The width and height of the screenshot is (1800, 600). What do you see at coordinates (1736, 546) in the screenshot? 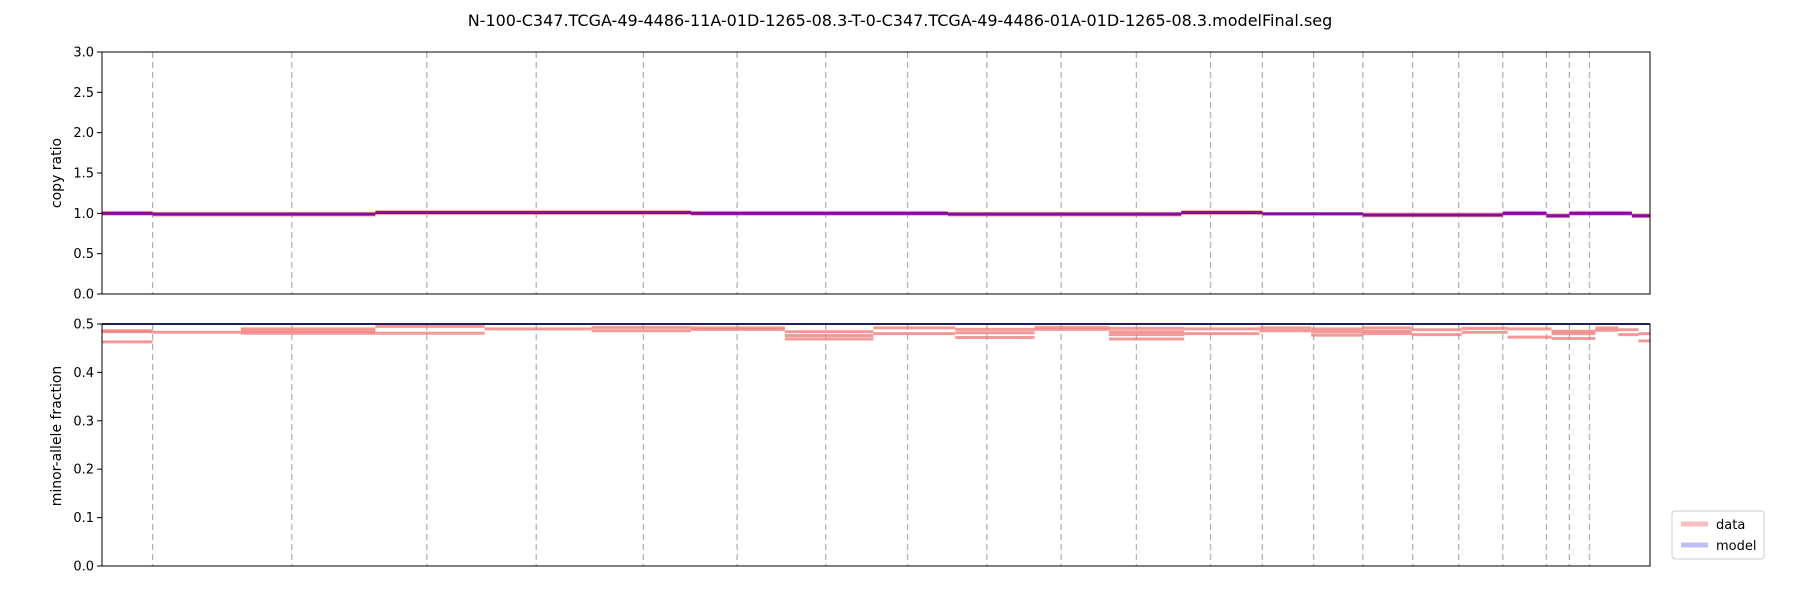
I see `legend-label-model: model` at bounding box center [1736, 546].